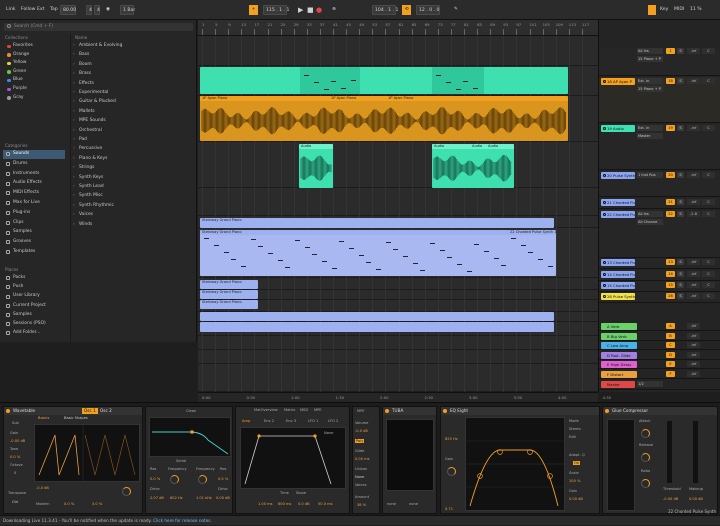  What do you see at coordinates (361, 505) in the screenshot?
I see `amount-value: 38 %` at bounding box center [361, 505].